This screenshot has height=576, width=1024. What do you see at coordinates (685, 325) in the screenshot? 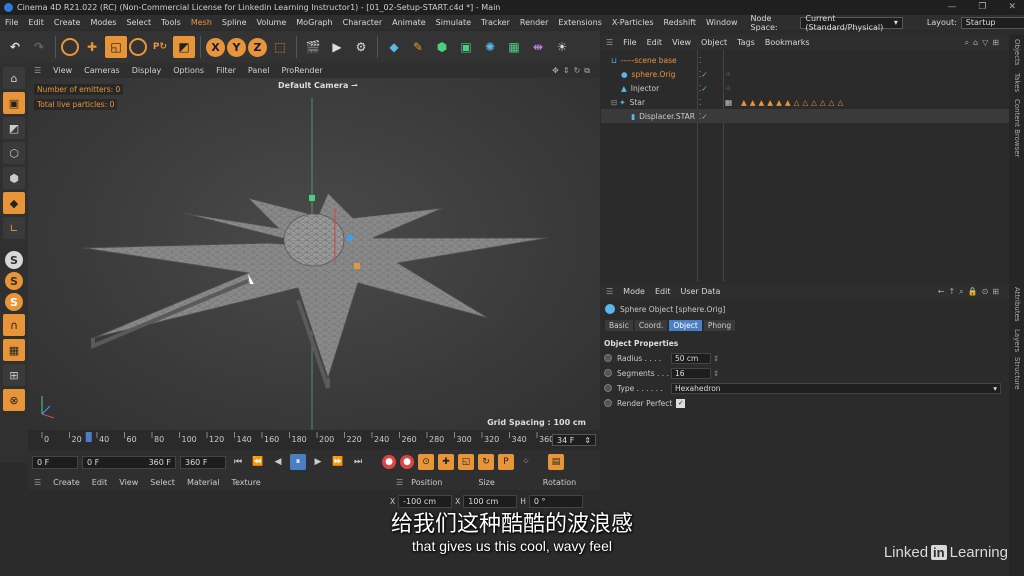
I see `tab-object: Object` at bounding box center [685, 325].